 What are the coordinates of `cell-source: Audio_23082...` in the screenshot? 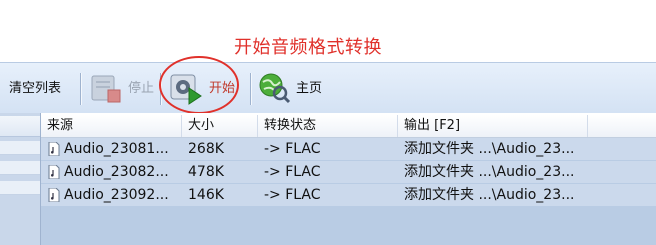 It's located at (116, 172).